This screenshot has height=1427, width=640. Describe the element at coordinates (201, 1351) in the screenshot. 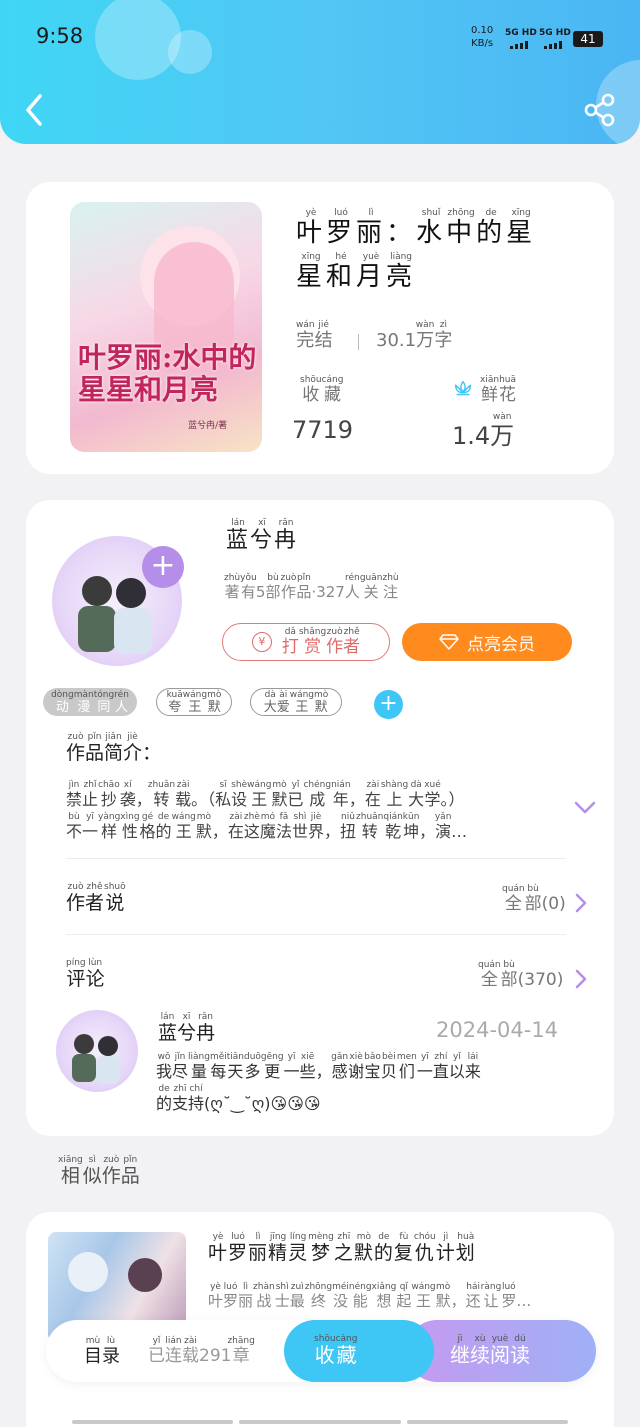

I see `chapter-count: 已yǐ连lián载zài291章zhāng` at that location.